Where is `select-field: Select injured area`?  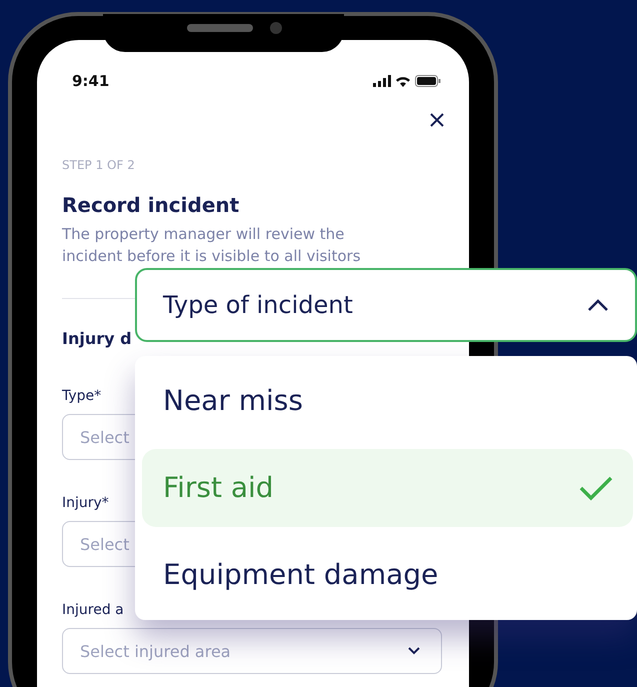
select-field: Select injured area is located at coordinates (252, 651).